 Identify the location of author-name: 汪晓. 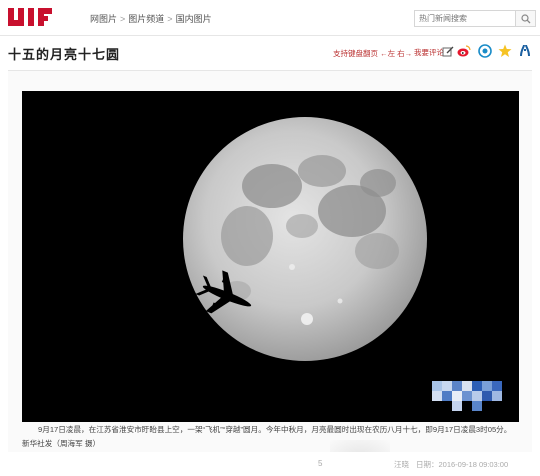
(401, 464).